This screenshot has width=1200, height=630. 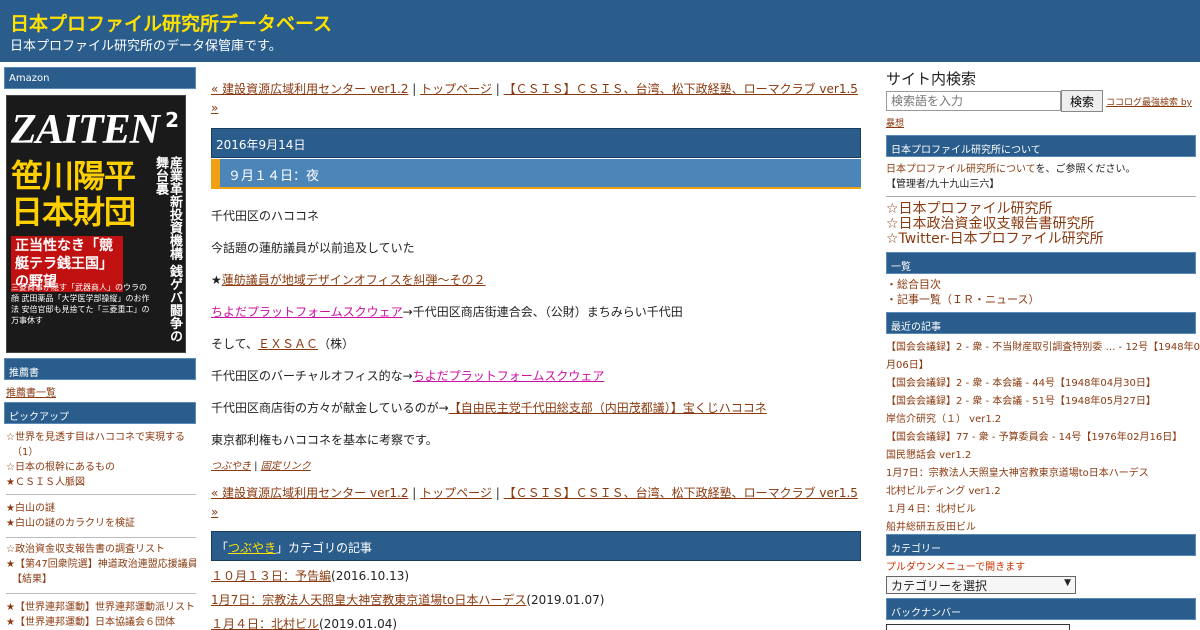 What do you see at coordinates (354, 280) in the screenshot?
I see `renho-article-link: 蓮舫議員が地域デザインオフィスを糾弾〜その２` at bounding box center [354, 280].